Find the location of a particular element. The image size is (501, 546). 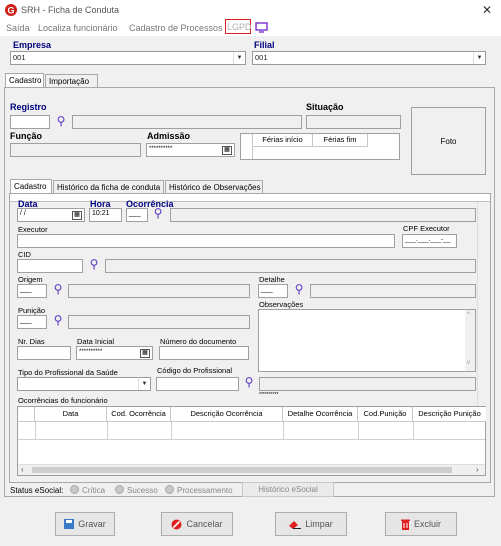

menu-lgpd: LGPD is located at coordinates (238, 26).